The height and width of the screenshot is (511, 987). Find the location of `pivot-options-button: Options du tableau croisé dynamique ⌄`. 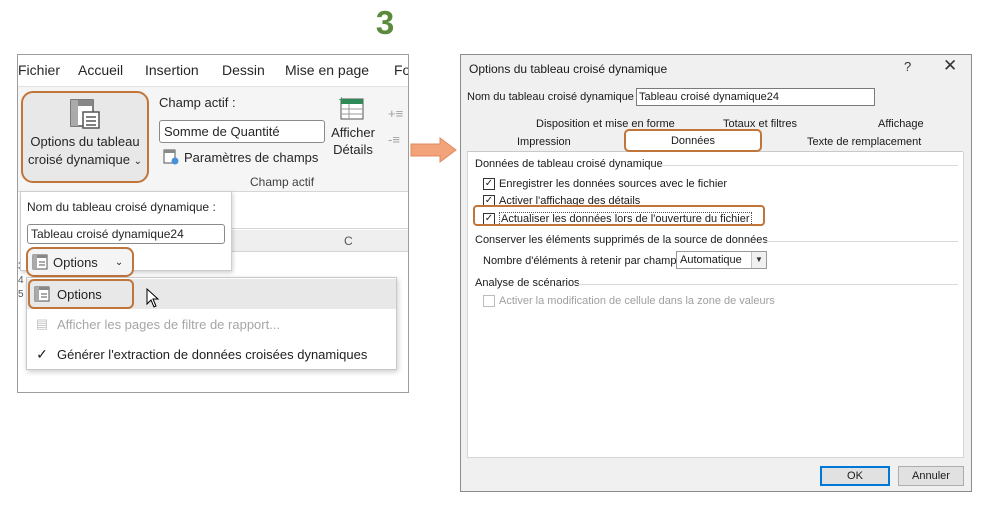

pivot-options-button: Options du tableau croisé dynamique ⌄ is located at coordinates (85, 137).